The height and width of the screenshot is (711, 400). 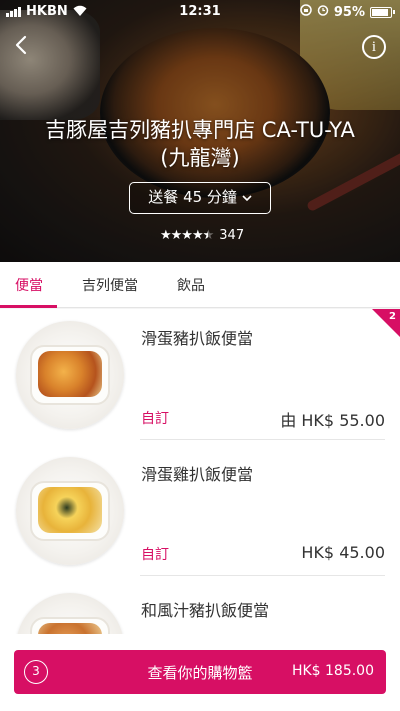 What do you see at coordinates (200, 144) in the screenshot?
I see `store-name: 吉豚屋吉列豬扒專門店 CA-TU-YA (九龍灣)` at bounding box center [200, 144].